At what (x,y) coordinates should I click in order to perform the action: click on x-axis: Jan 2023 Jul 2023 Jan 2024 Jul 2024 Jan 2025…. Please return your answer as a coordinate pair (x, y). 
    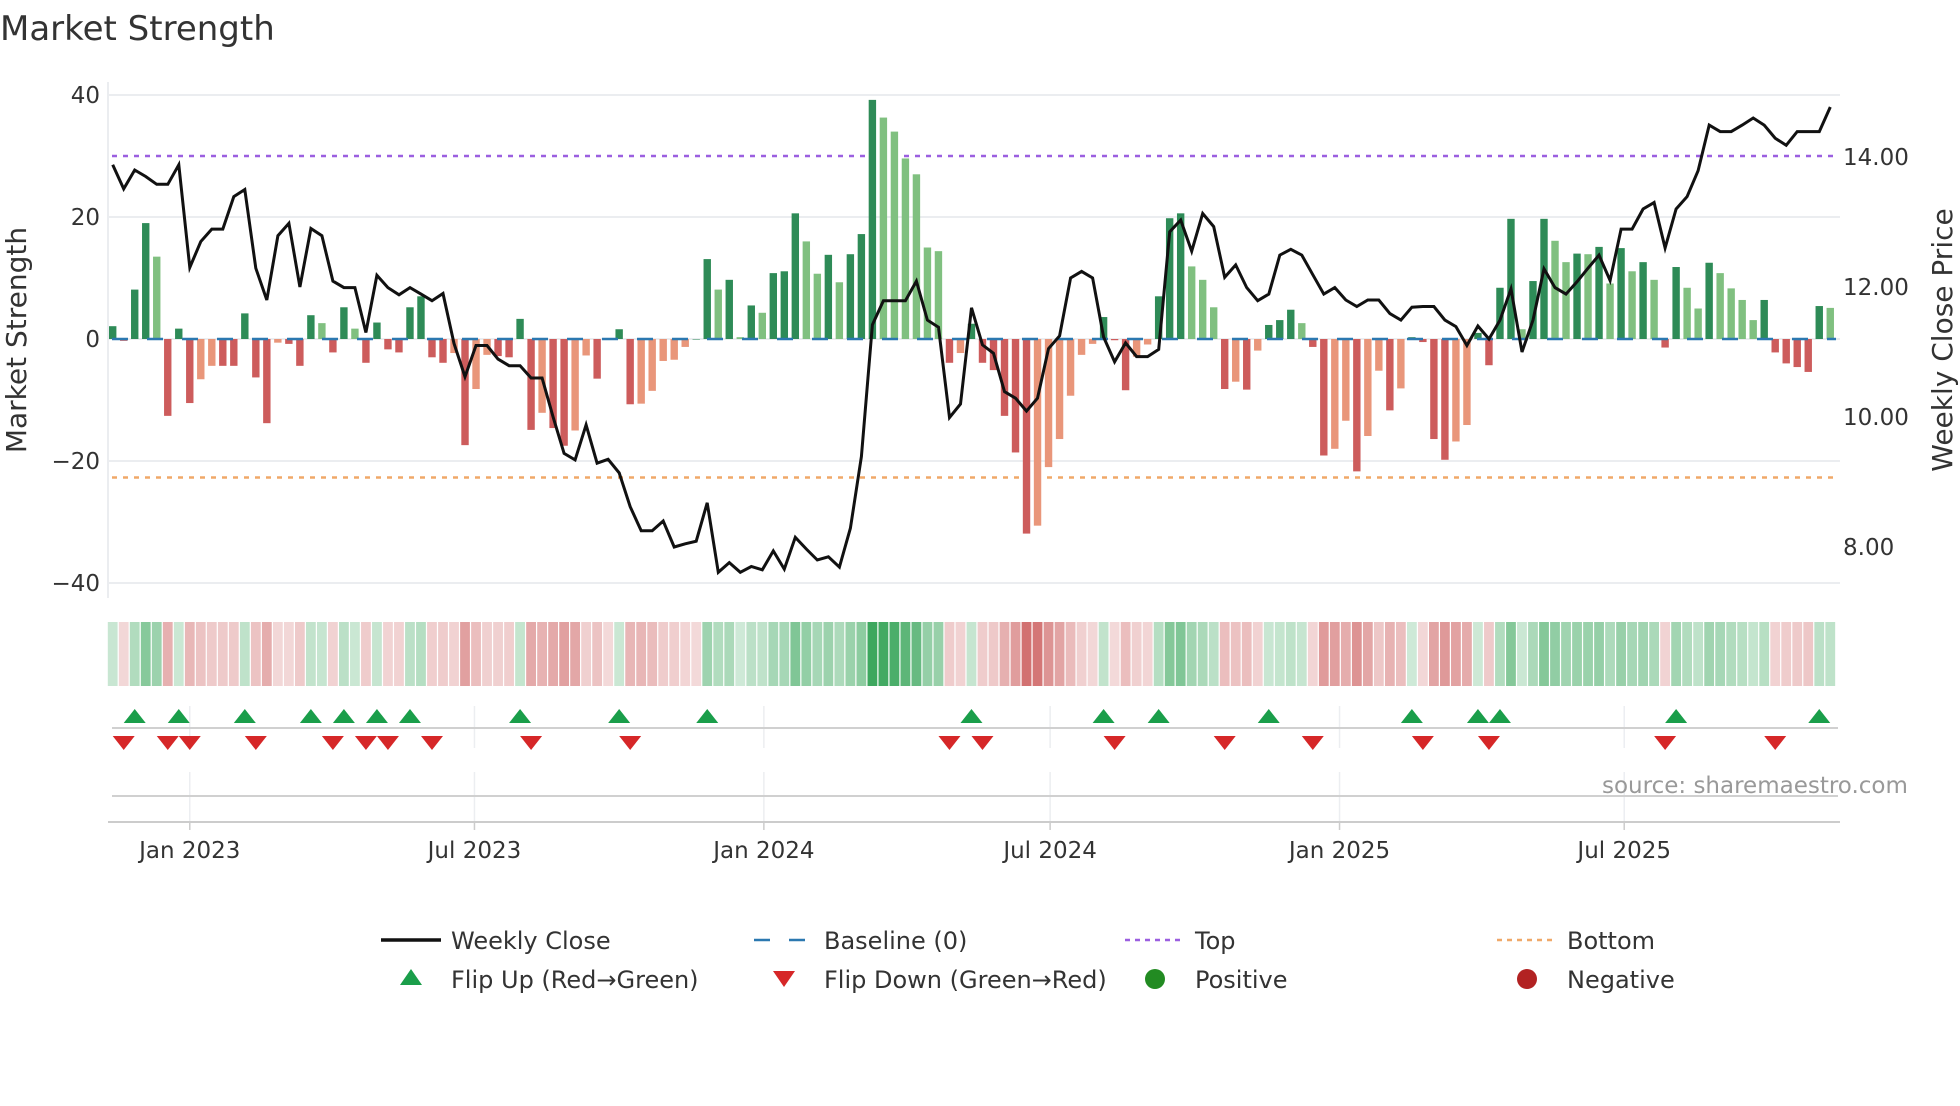
    Looking at the image, I should click on (974, 842).